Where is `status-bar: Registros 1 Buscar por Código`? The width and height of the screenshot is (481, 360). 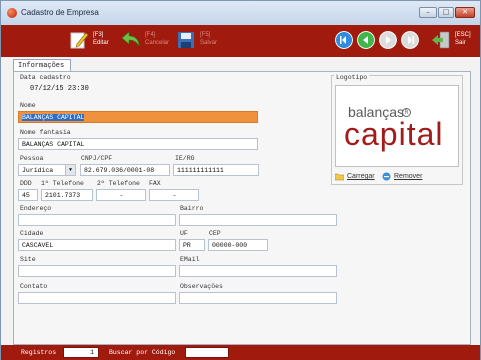 status-bar: Registros 1 Buscar por Código is located at coordinates (240, 352).